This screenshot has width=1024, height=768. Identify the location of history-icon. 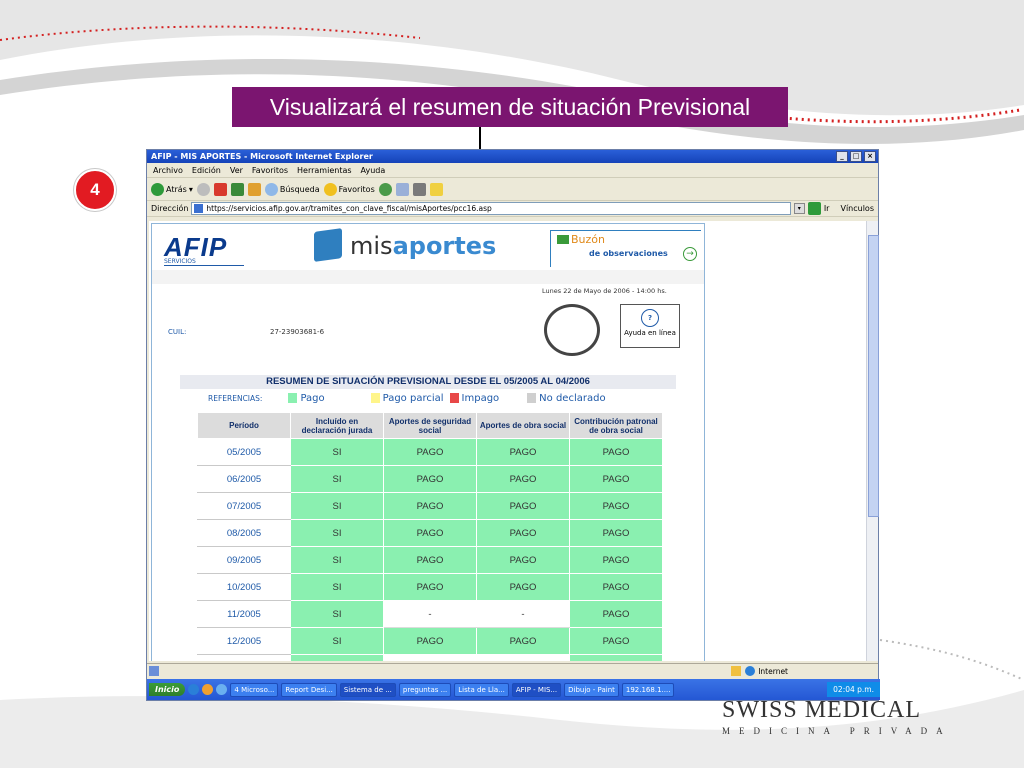
(385, 189).